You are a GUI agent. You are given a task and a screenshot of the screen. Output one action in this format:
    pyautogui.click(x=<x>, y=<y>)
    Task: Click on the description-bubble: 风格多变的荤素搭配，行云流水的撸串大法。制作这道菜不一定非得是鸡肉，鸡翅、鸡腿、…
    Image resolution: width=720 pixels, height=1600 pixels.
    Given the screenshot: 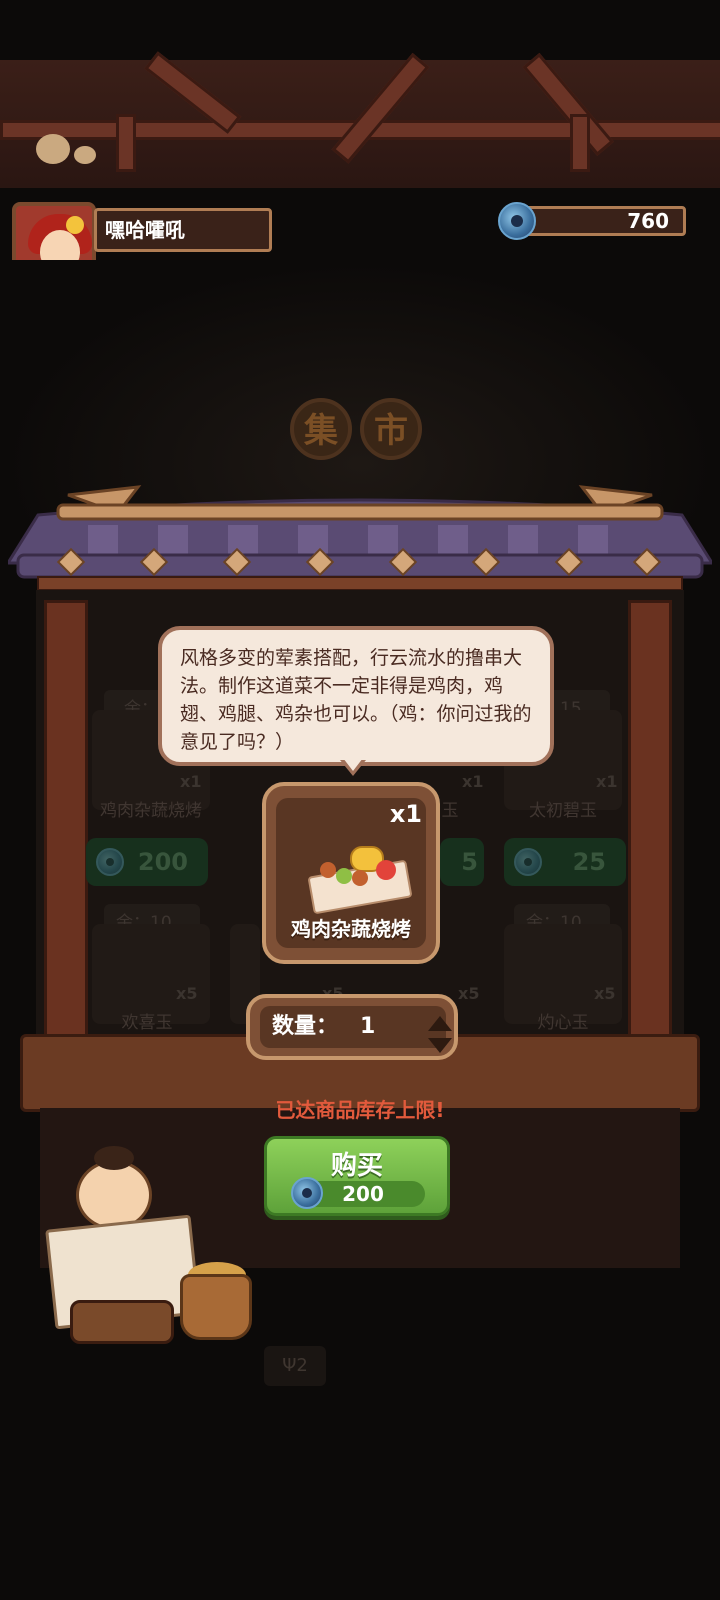 What is the action you would take?
    pyautogui.click(x=356, y=696)
    